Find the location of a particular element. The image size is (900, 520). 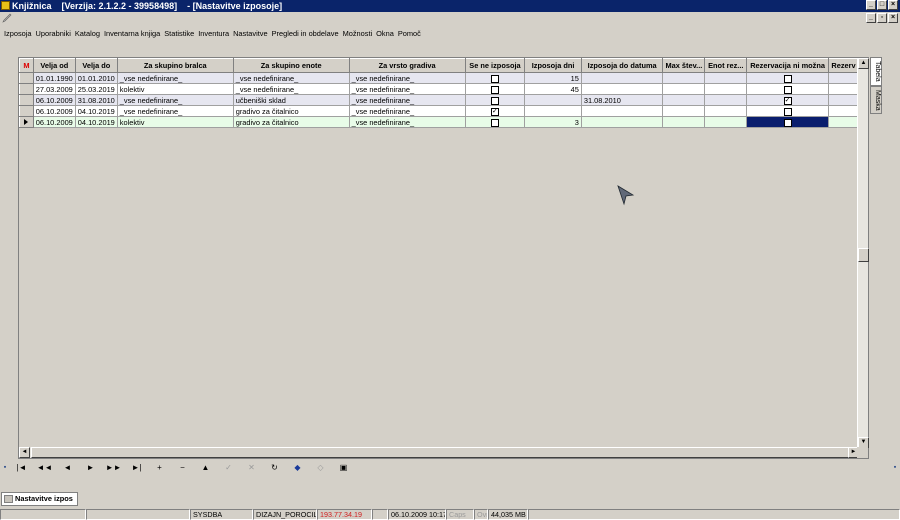

nav-post-button: ✓ is located at coordinates (228, 468).